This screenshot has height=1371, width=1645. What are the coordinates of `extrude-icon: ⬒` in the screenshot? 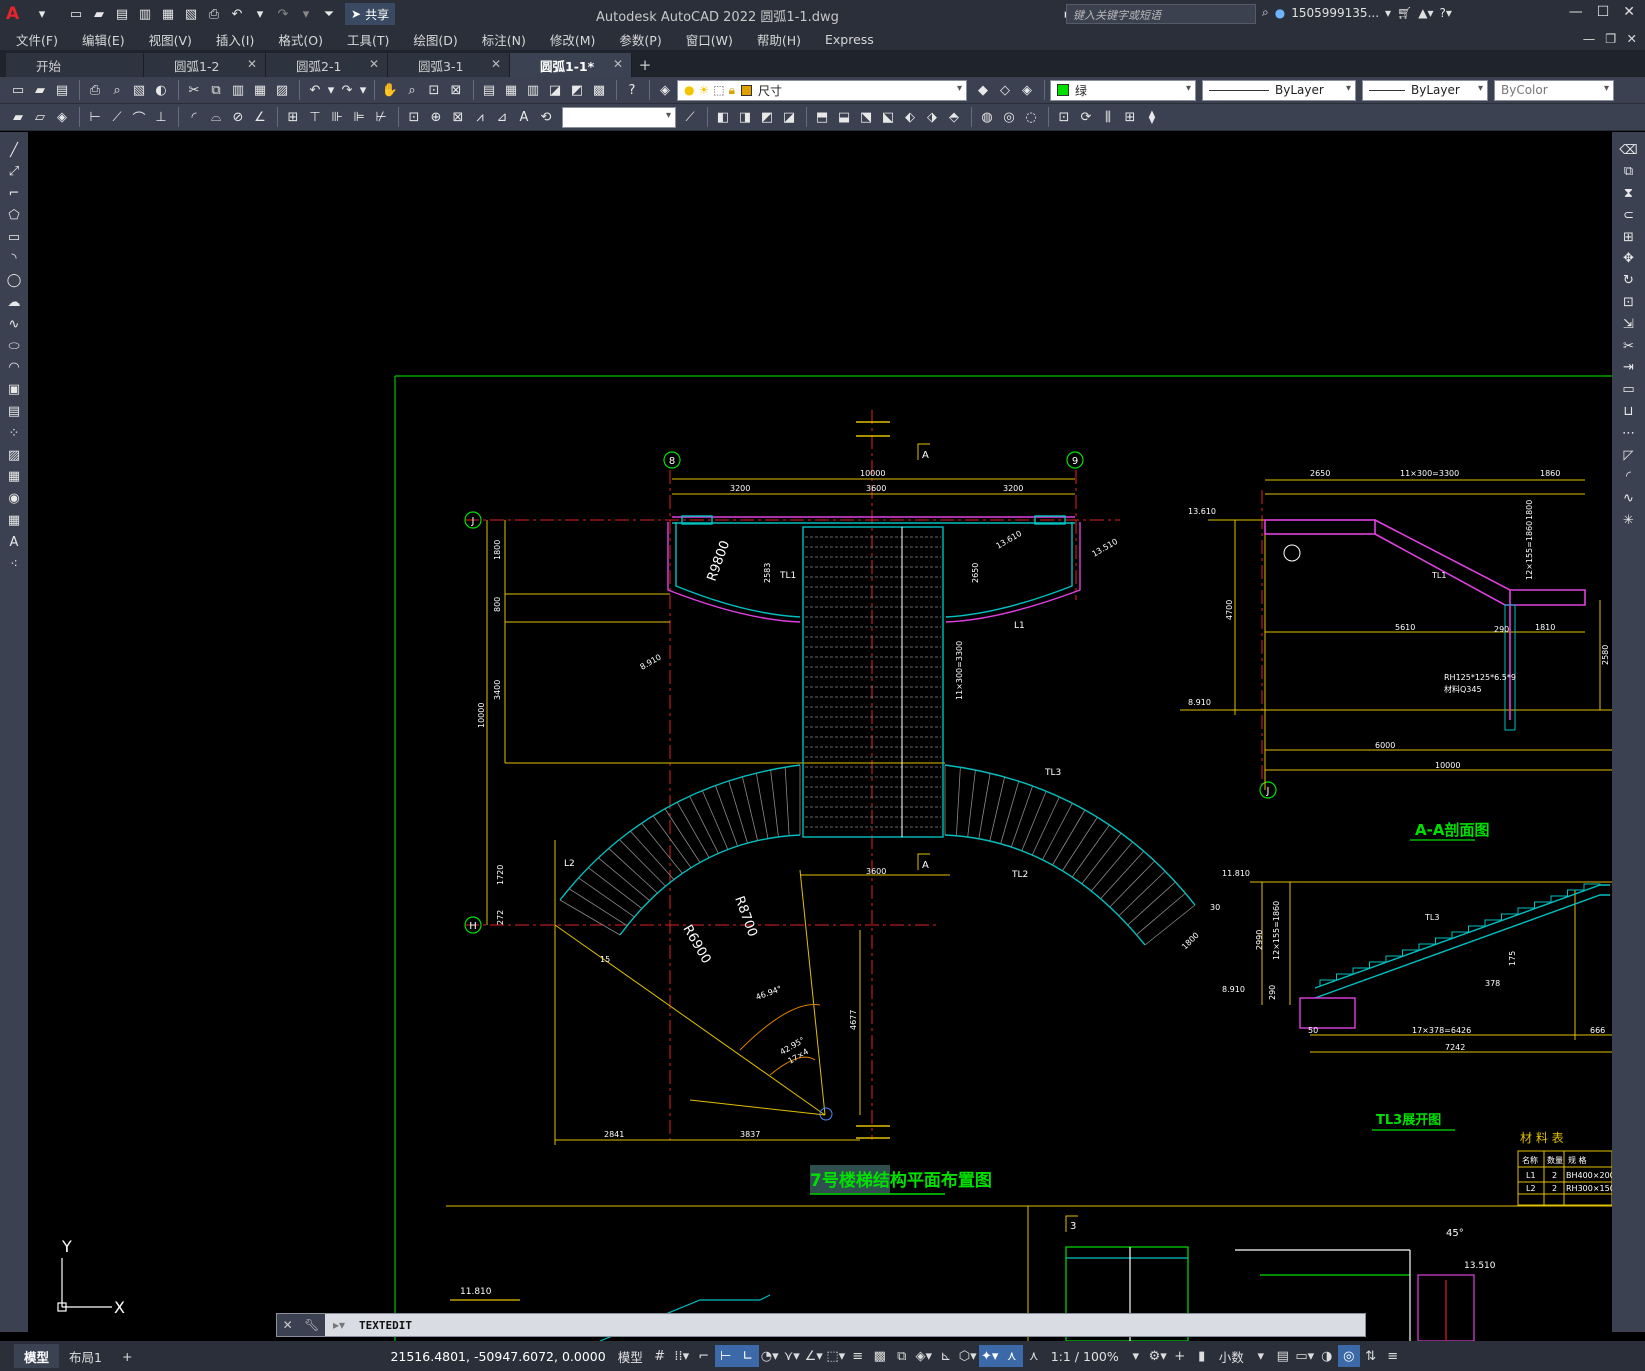 It's located at (822, 117).